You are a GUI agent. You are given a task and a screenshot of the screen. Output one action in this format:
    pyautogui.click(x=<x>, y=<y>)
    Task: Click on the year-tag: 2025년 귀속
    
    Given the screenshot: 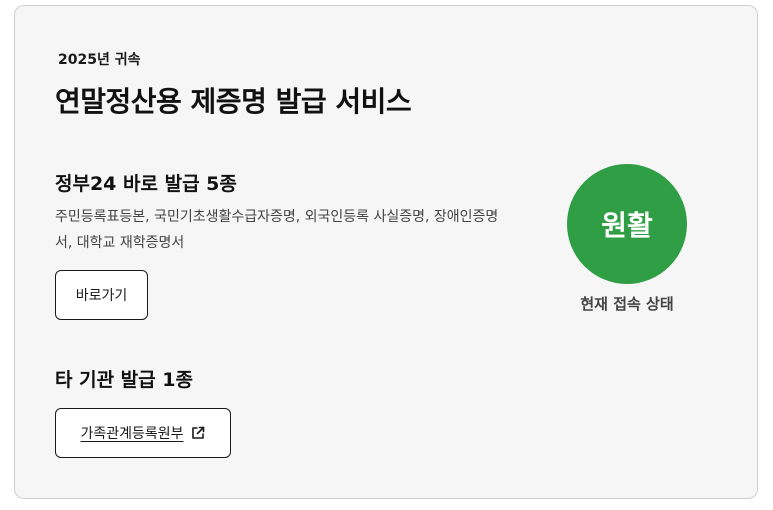 What is the action you would take?
    pyautogui.click(x=99, y=60)
    